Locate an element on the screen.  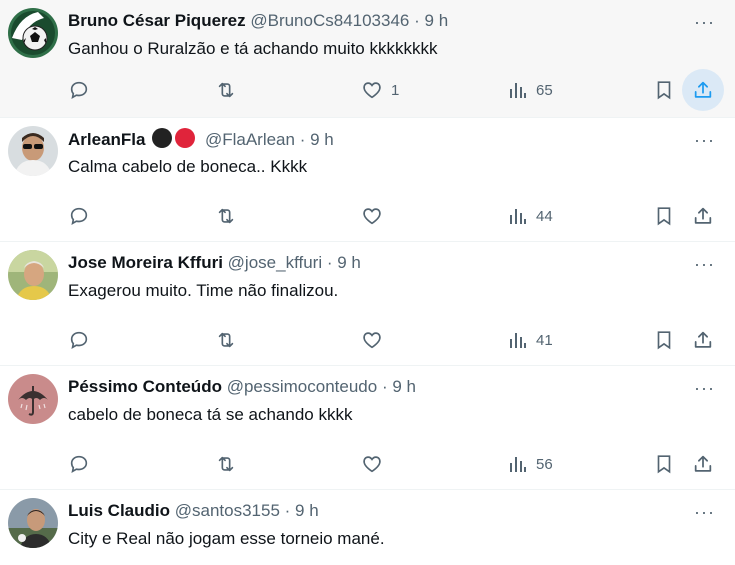
views-button: 41 is located at coordinates (530, 340).